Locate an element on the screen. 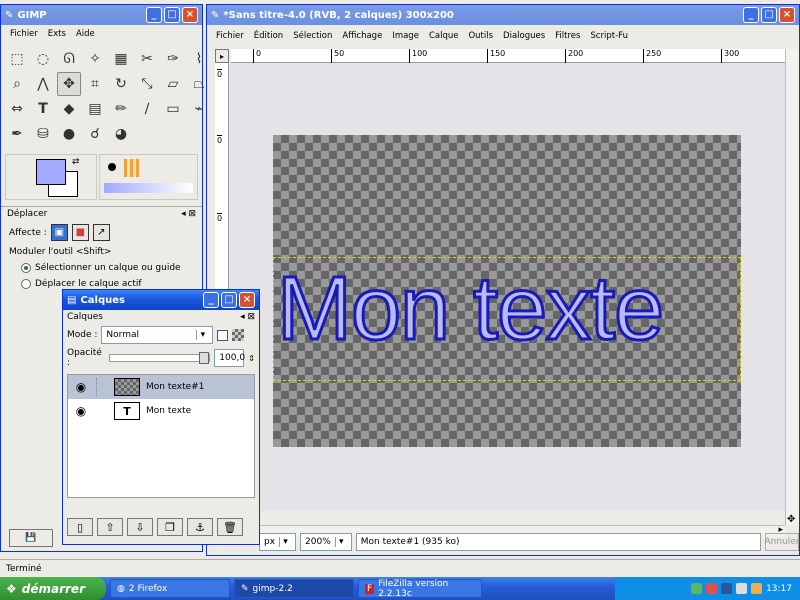 The height and width of the screenshot is (600, 800). lower-layer-button: ⇩ is located at coordinates (140, 527).